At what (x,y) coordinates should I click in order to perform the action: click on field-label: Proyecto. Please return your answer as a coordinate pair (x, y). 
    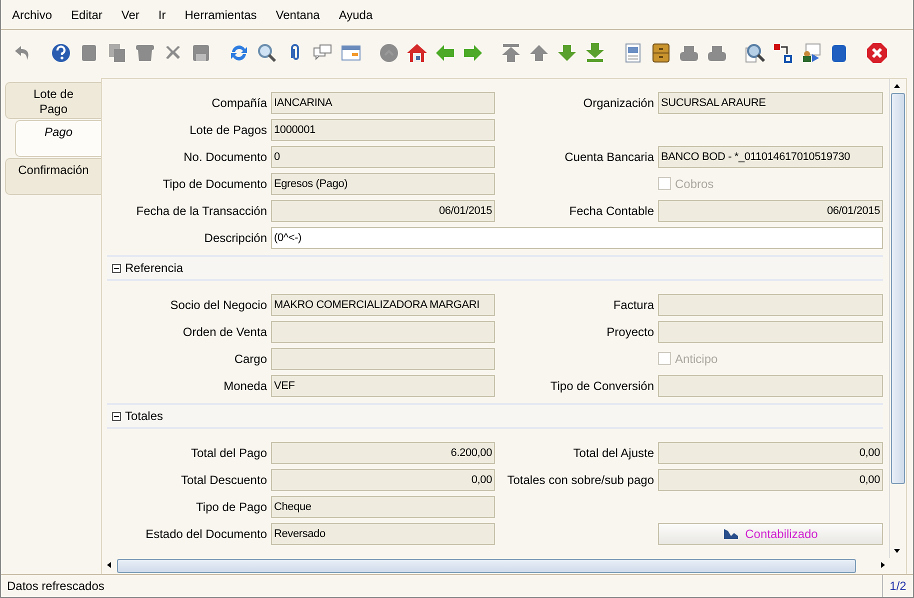
    Looking at the image, I should click on (630, 331).